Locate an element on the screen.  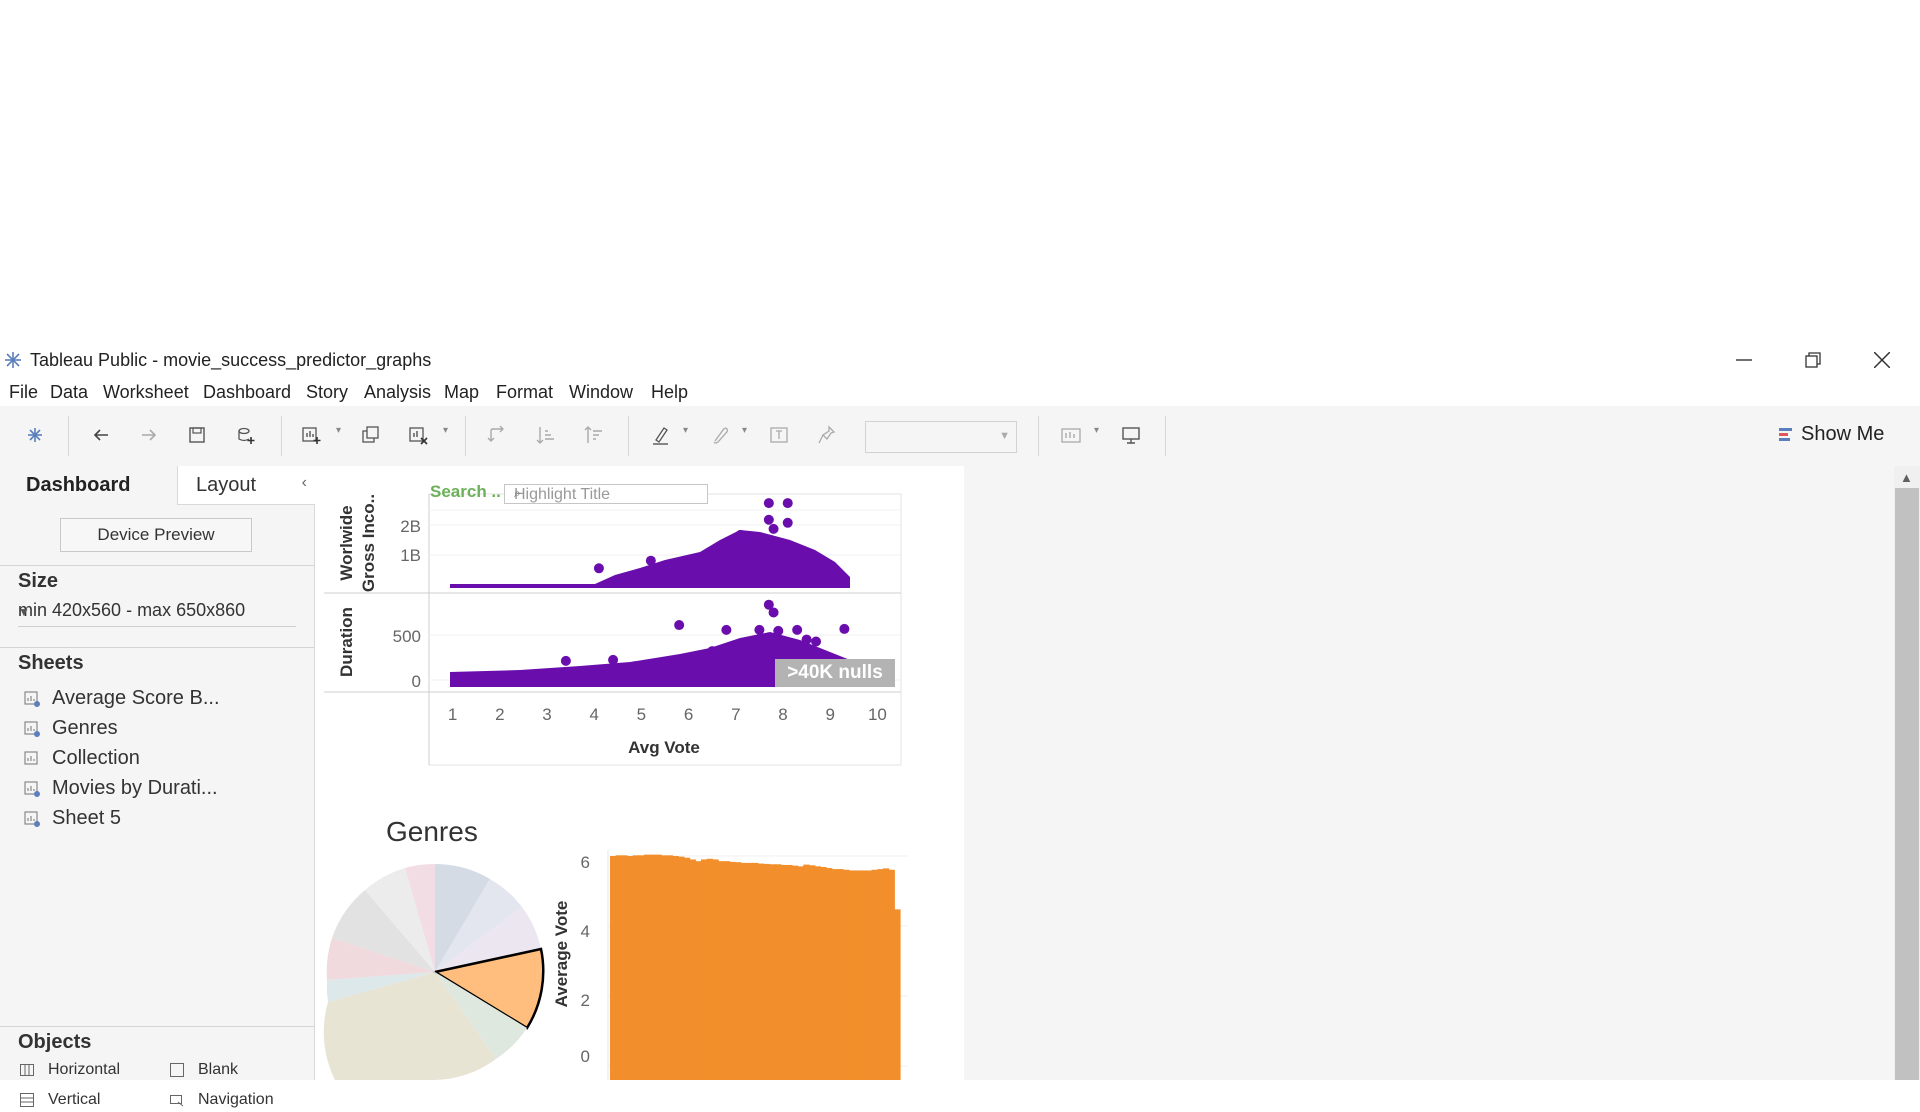
nulls-indicator: >40K nulls is located at coordinates (835, 673).